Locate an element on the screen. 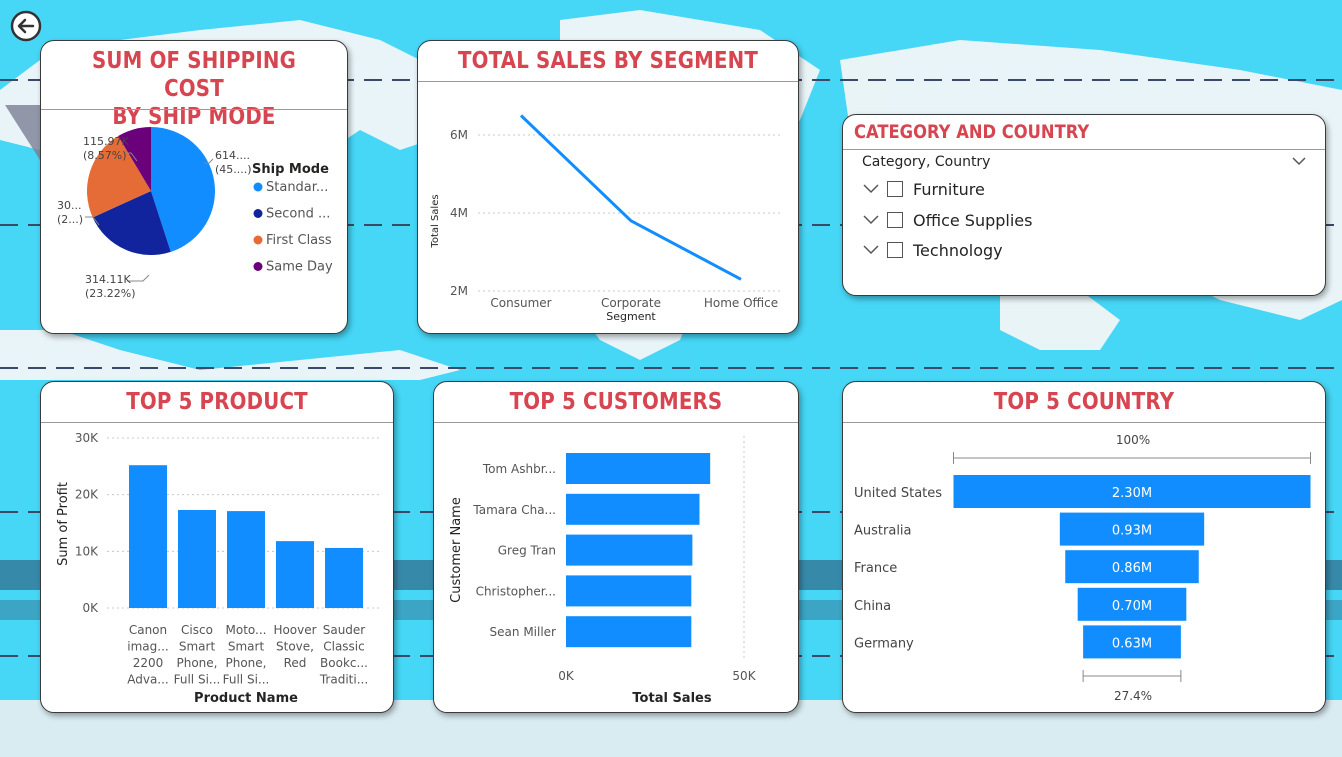 The width and height of the screenshot is (1342, 757). funnel-bottom-percent: 27.4% is located at coordinates (1133, 696).